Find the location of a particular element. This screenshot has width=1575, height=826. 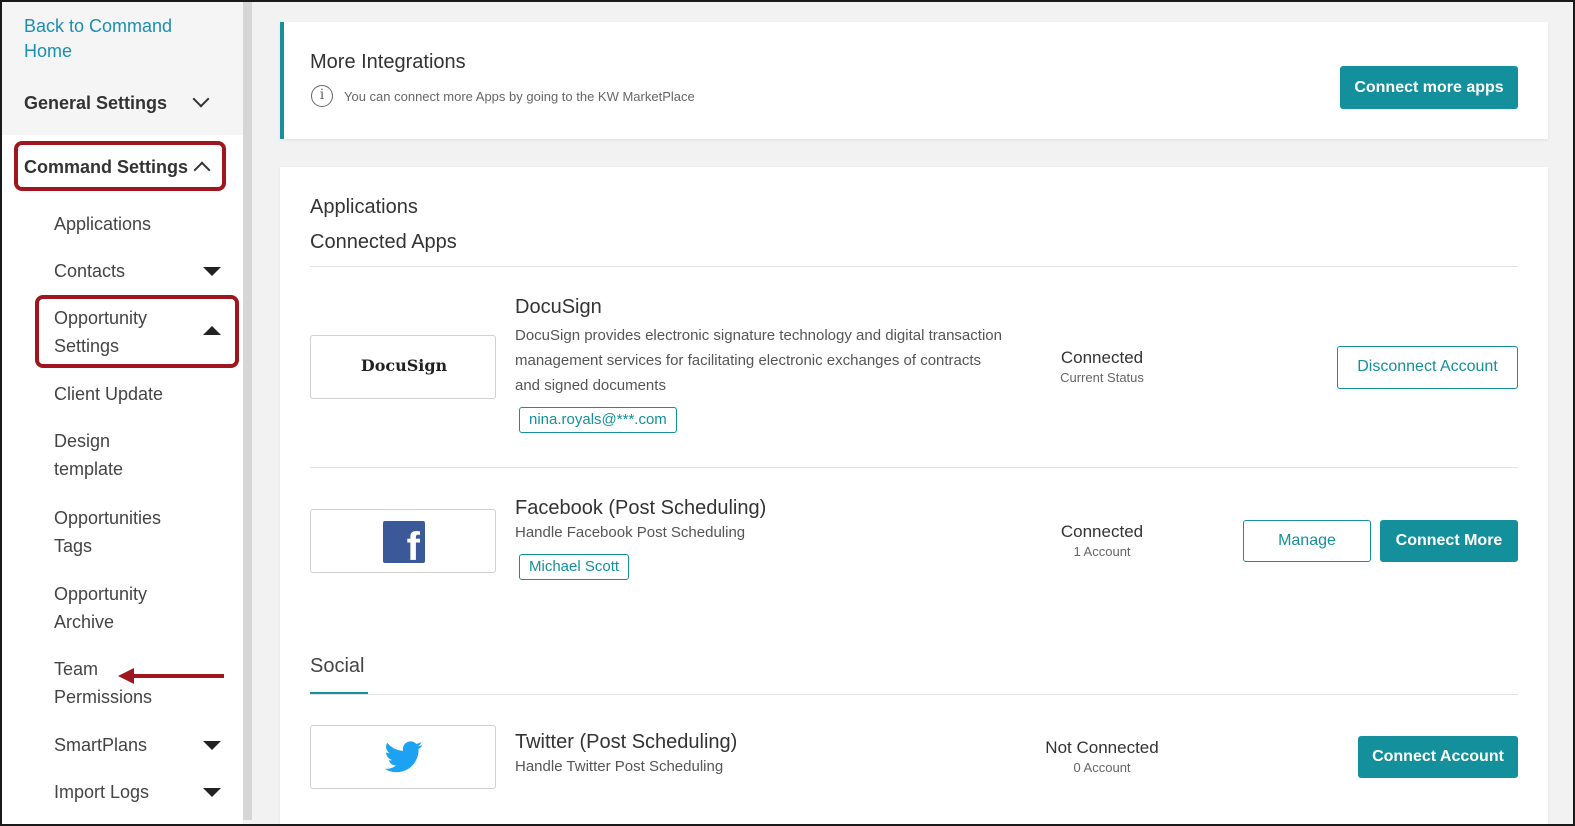

back-to-home-link: Back to Command Home is located at coordinates (114, 39).